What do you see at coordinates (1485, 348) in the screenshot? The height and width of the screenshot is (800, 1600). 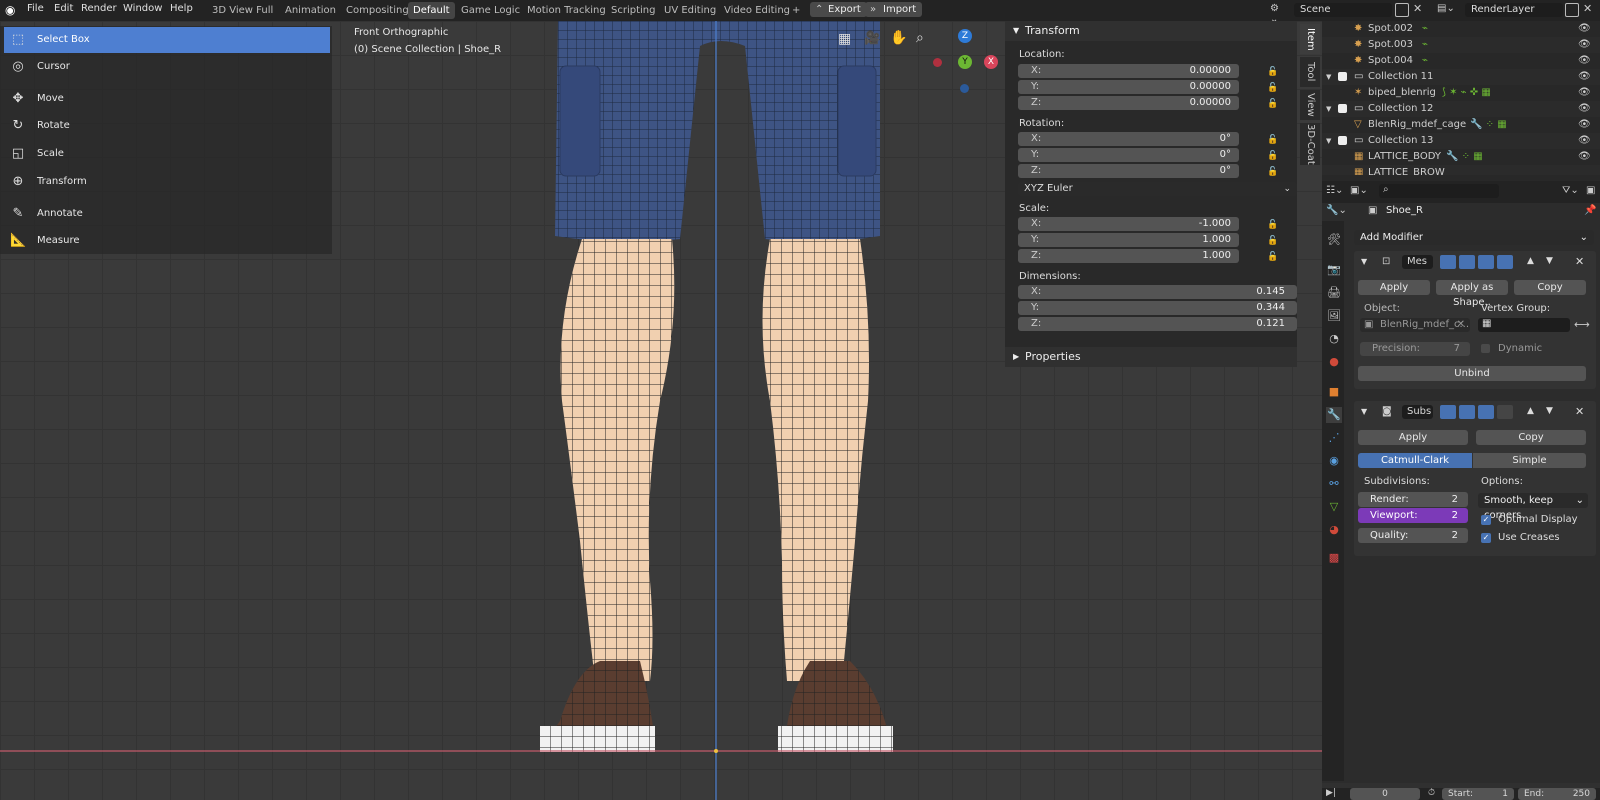 I see `dynamic-checkbox` at bounding box center [1485, 348].